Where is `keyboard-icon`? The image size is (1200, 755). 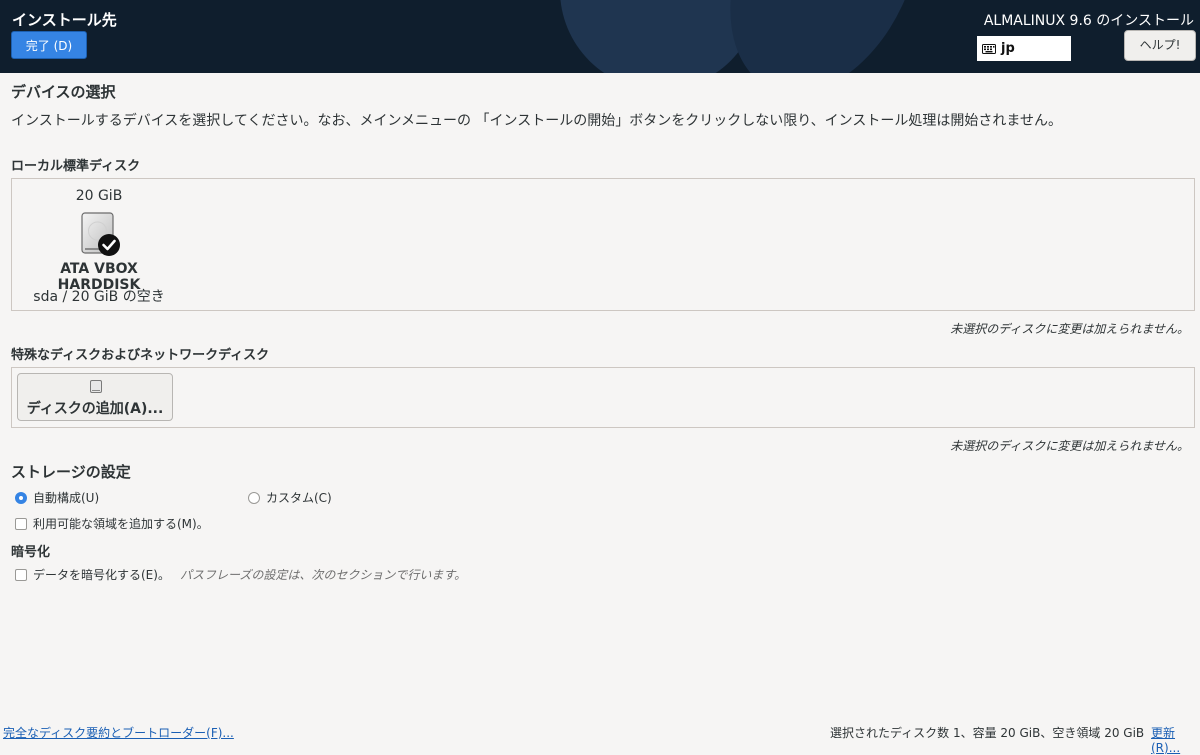 keyboard-icon is located at coordinates (989, 48).